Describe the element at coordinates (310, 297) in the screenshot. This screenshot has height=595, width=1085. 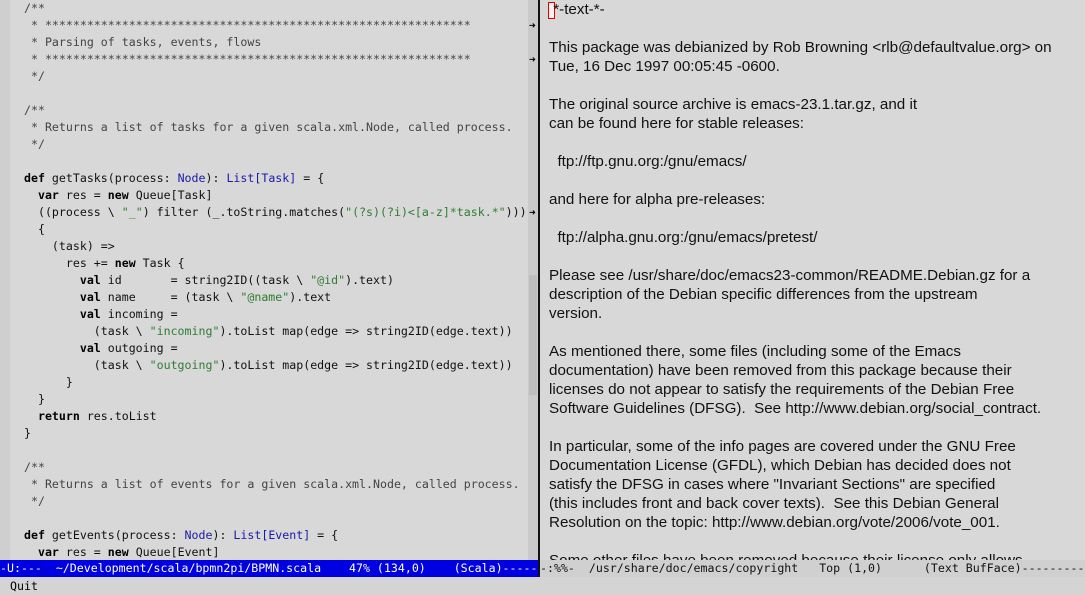
I see `code-token-plain: ).text` at that location.